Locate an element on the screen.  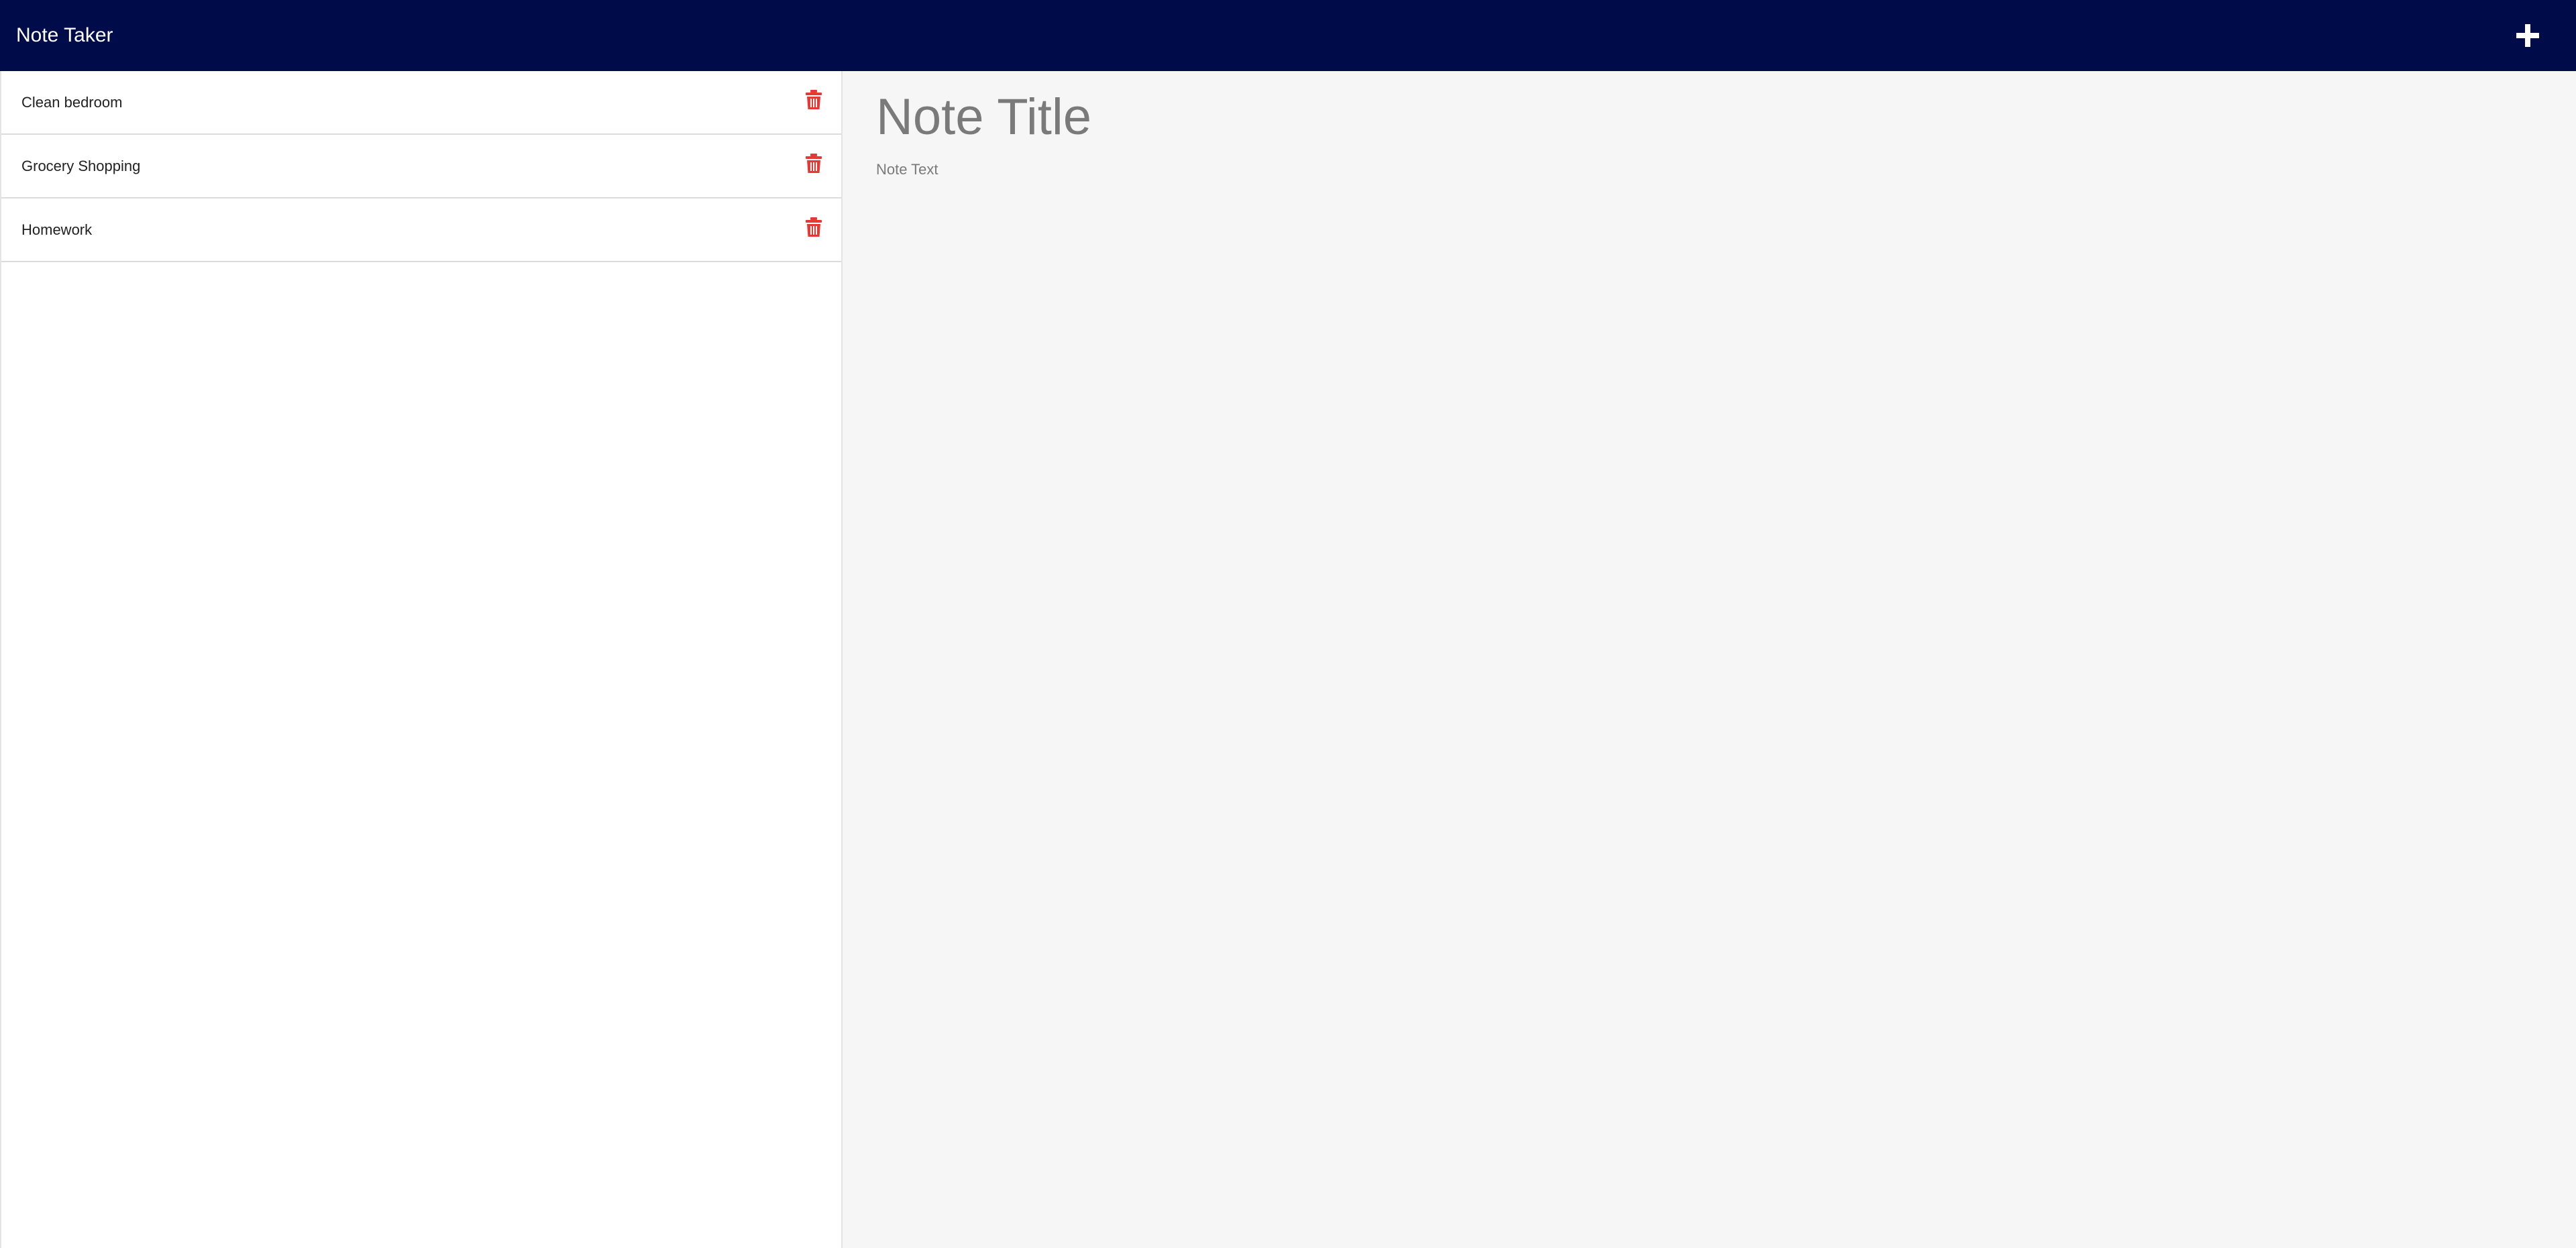
note-item-homework: Homework is located at coordinates (421, 230).